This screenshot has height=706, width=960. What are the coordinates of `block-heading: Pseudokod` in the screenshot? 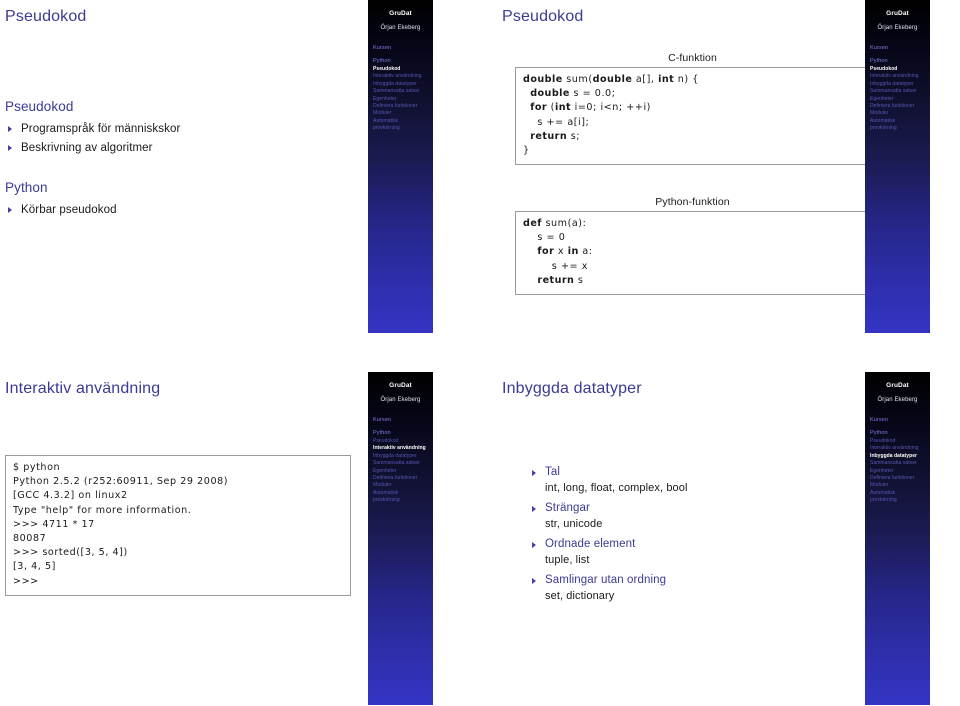 It's located at (39, 106).